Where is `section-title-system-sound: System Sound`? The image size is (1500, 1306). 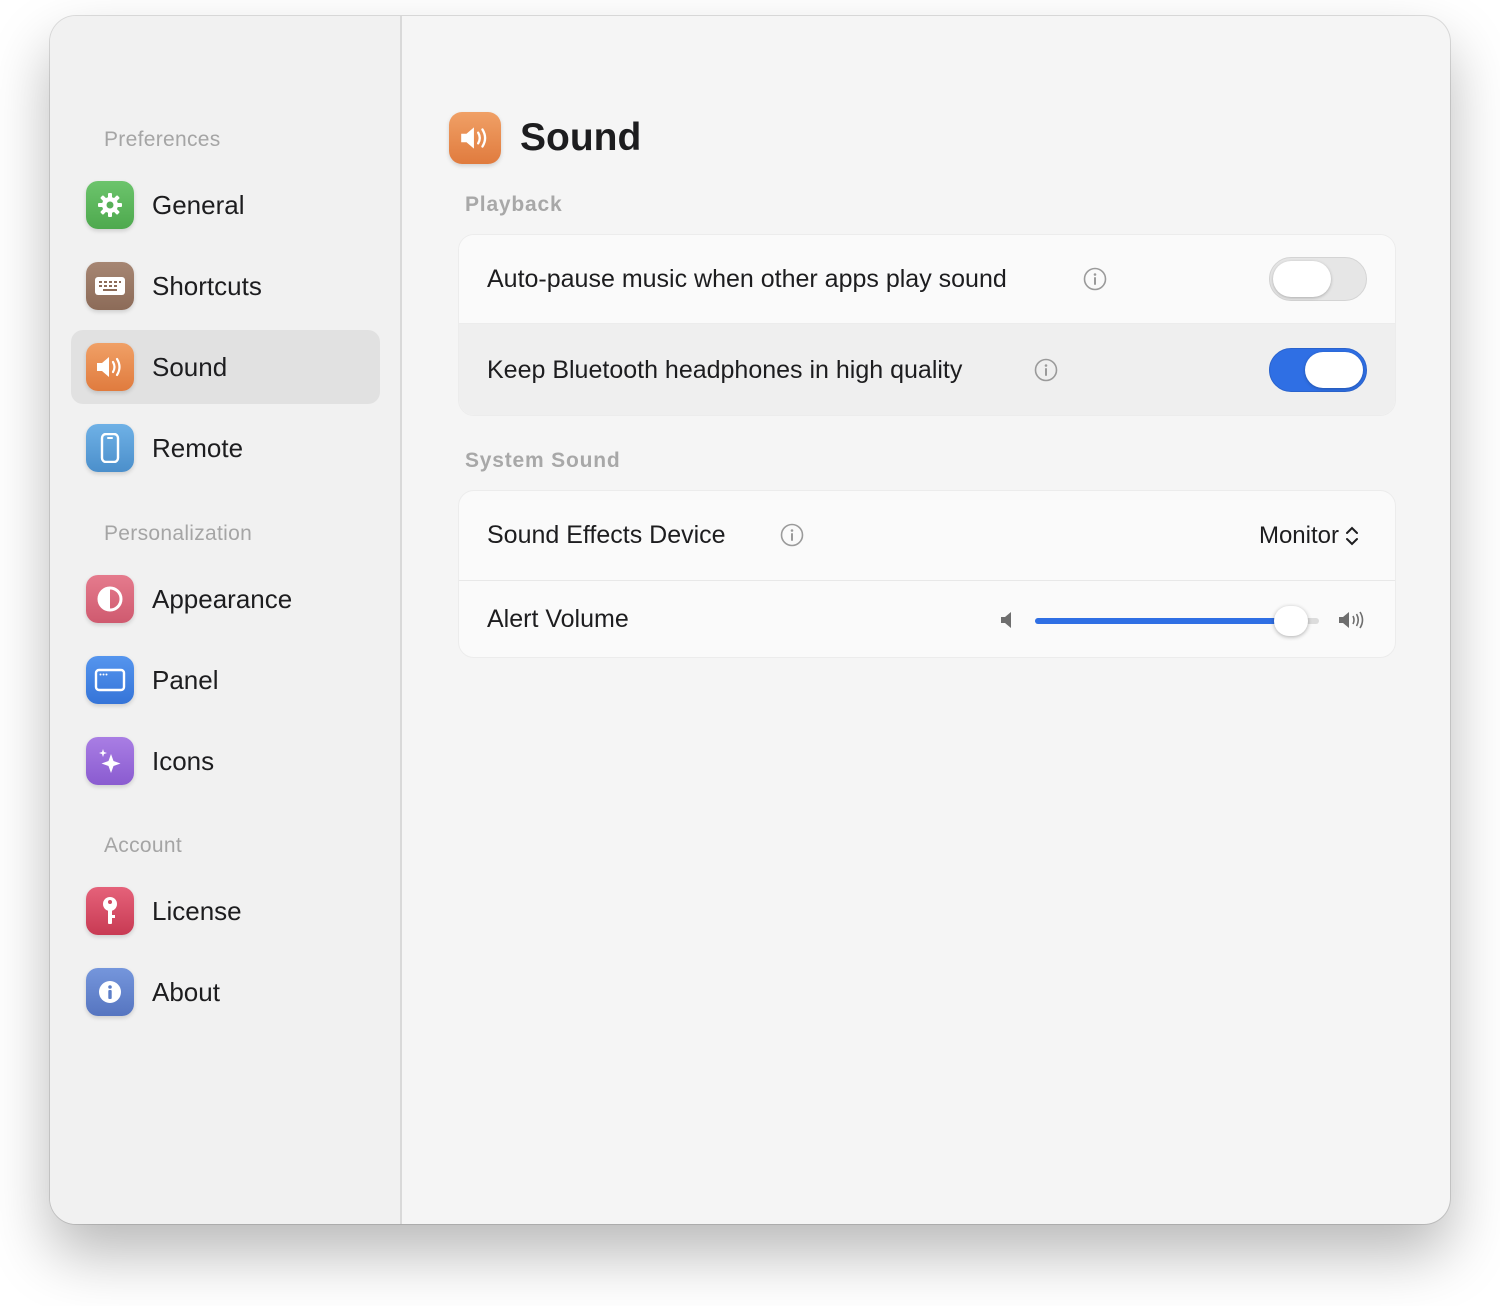
section-title-system-sound: System Sound is located at coordinates (543, 460).